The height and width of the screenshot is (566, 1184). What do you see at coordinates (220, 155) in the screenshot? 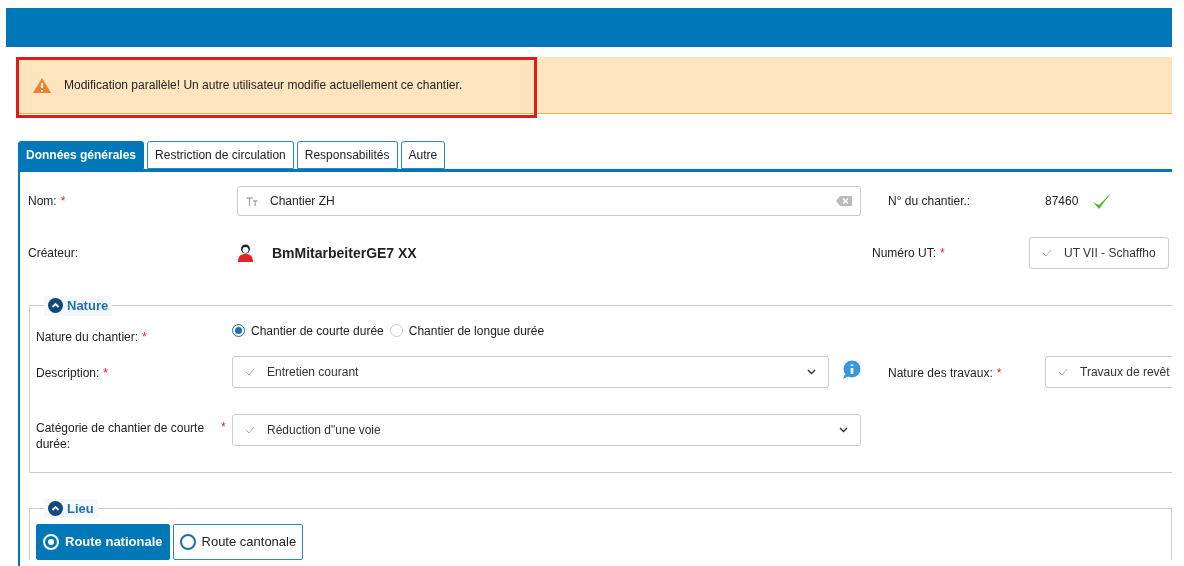
I see `tab: Restriction de circulation` at bounding box center [220, 155].